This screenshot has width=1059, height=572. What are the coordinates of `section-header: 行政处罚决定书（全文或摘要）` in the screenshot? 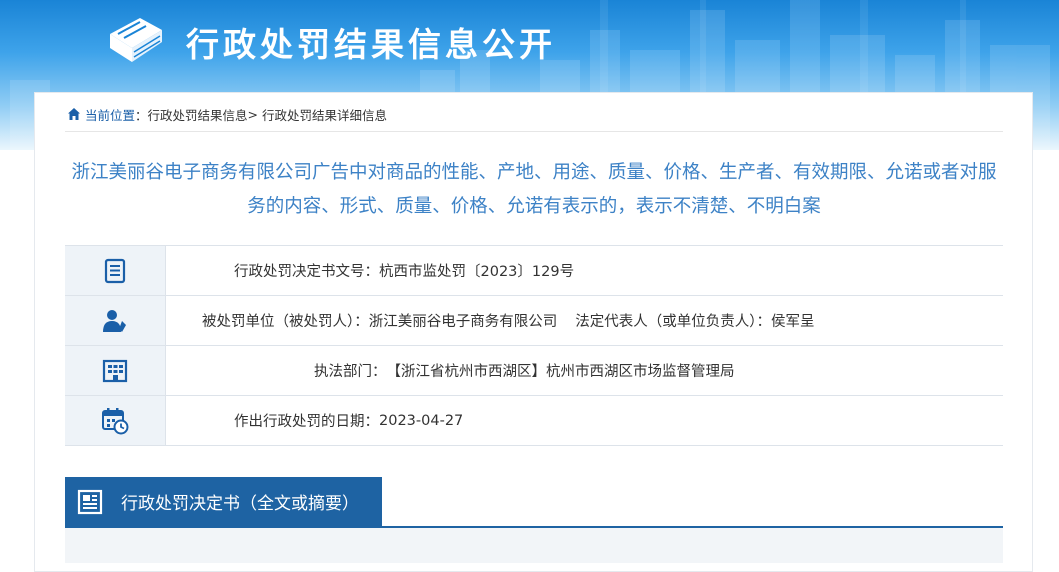 It's located at (534, 502).